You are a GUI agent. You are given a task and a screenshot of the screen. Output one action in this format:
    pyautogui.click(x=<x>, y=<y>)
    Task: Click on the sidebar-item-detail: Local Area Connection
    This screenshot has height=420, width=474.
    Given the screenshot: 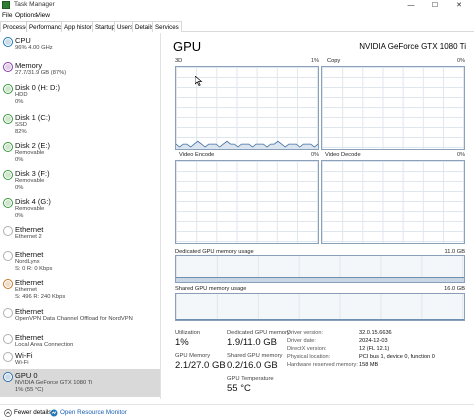 What is the action you would take?
    pyautogui.click(x=44, y=345)
    